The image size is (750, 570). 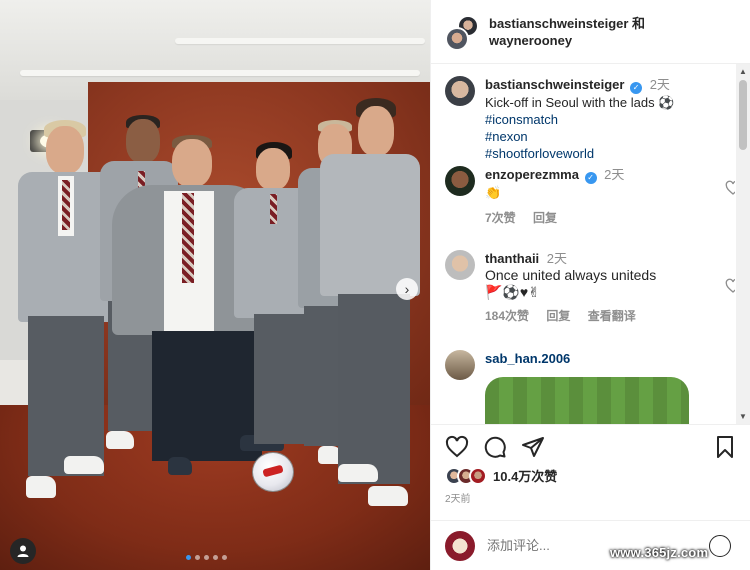 What do you see at coordinates (612, 316) in the screenshot?
I see `translate-button: 查看翻译` at bounding box center [612, 316].